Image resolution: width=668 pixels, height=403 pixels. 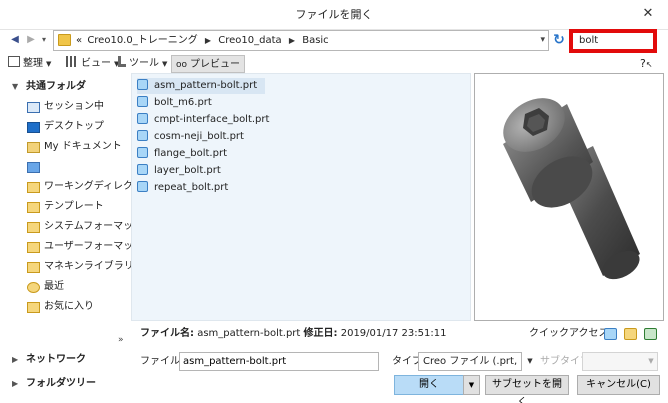 What do you see at coordinates (646, 64) in the screenshot?
I see `context-help-icon: ?↖` at bounding box center [646, 64].